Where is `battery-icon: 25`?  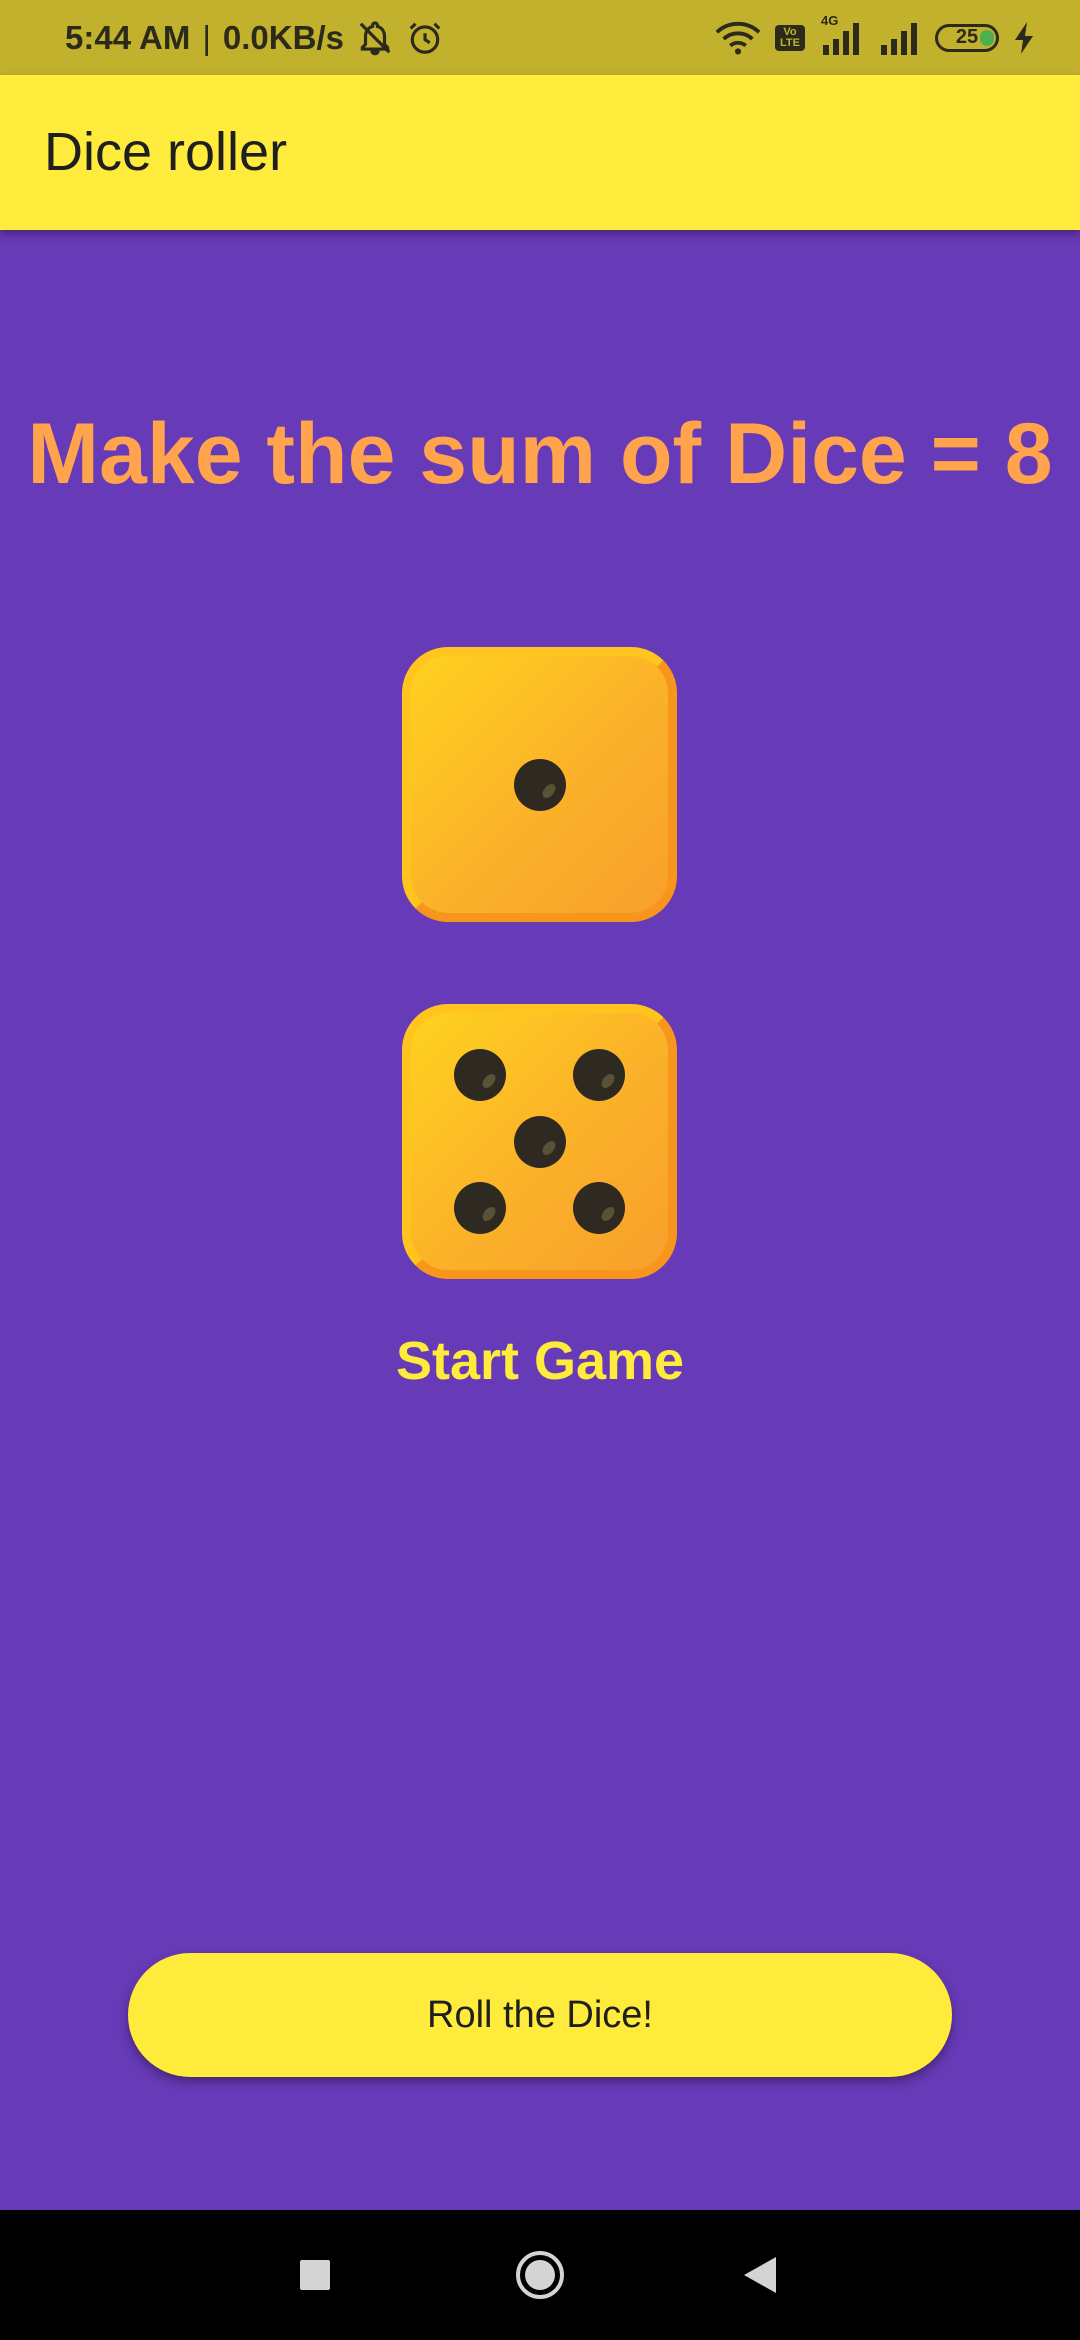 battery-icon: 25 is located at coordinates (967, 37).